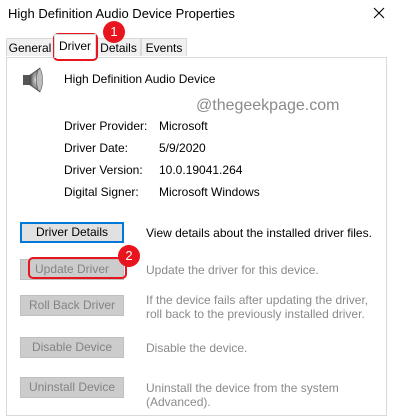 This screenshot has width=393, height=416. Describe the element at coordinates (72, 347) in the screenshot. I see `disable-device-button: Disable Device` at that location.